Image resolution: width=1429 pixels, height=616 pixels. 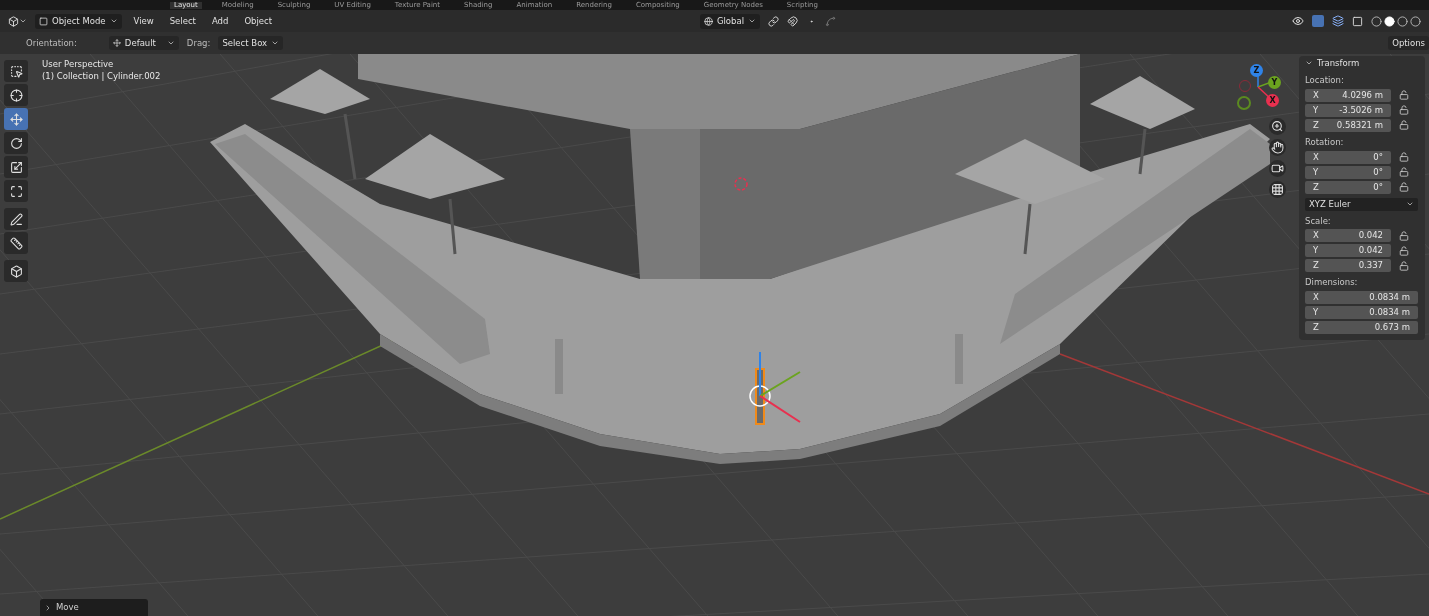 I want to click on number-field: Z 0°, so click(x=1348, y=187).